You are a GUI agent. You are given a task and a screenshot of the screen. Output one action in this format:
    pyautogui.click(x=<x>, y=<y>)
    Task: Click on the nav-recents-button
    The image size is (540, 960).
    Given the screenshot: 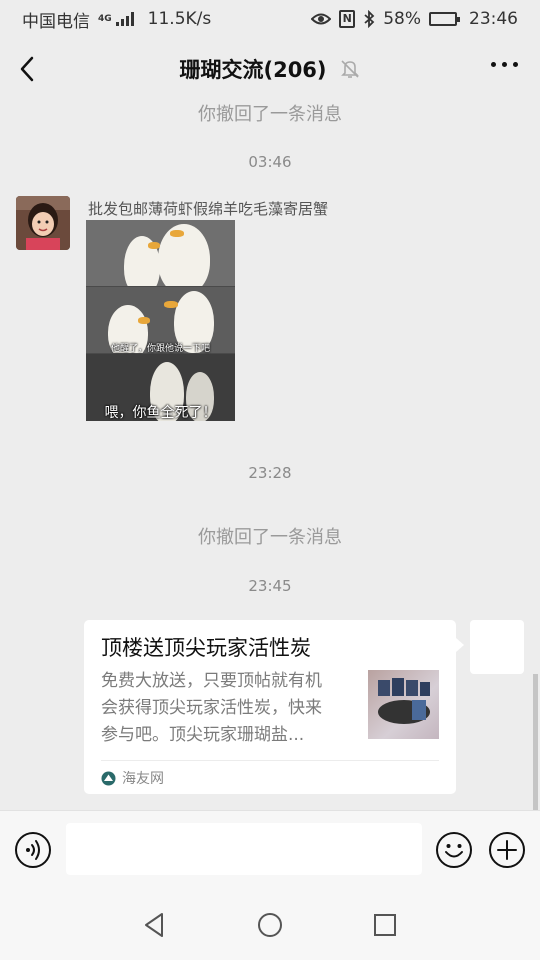 What is the action you would take?
    pyautogui.click(x=385, y=925)
    